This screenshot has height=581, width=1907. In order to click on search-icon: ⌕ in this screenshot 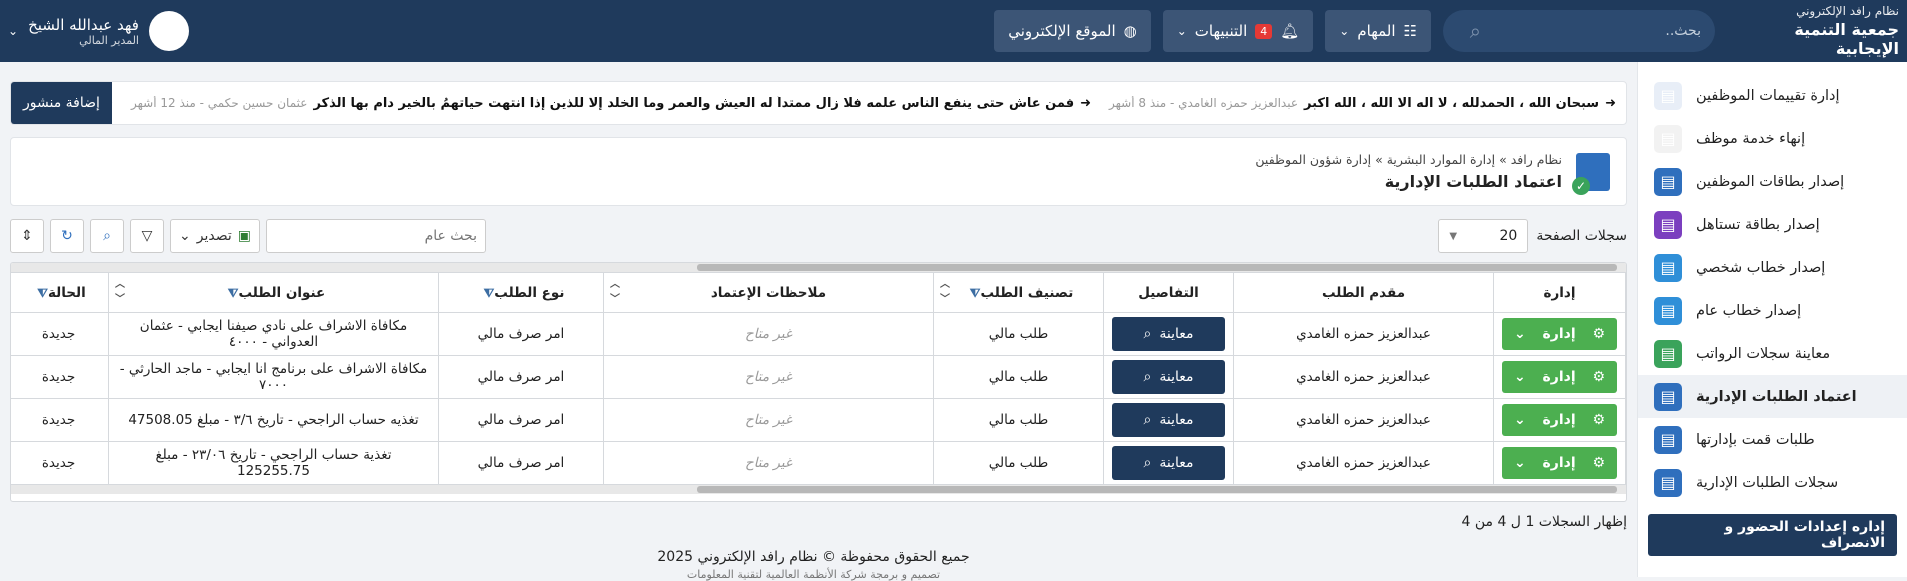, I will do `click(1475, 31)`.